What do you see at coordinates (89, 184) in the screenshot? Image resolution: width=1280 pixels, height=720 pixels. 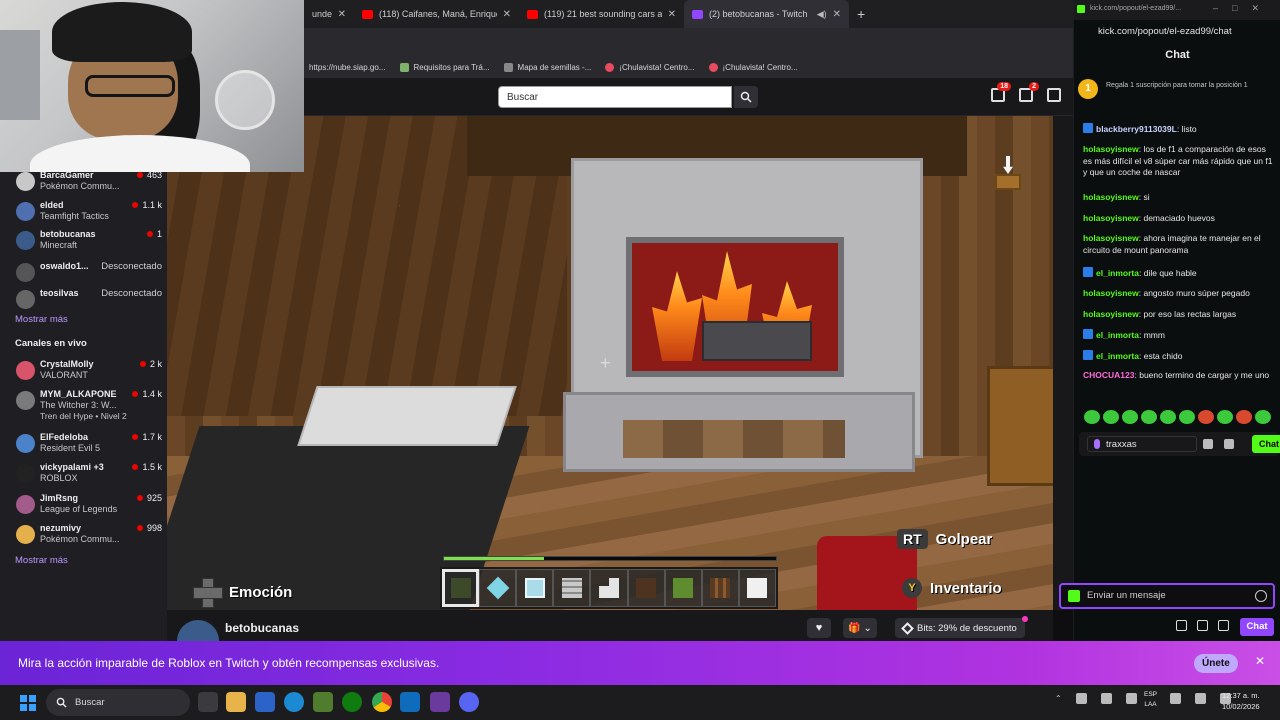 I see `sidebar-channel: BarcaGamer Pokémon Commu... 463` at bounding box center [89, 184].